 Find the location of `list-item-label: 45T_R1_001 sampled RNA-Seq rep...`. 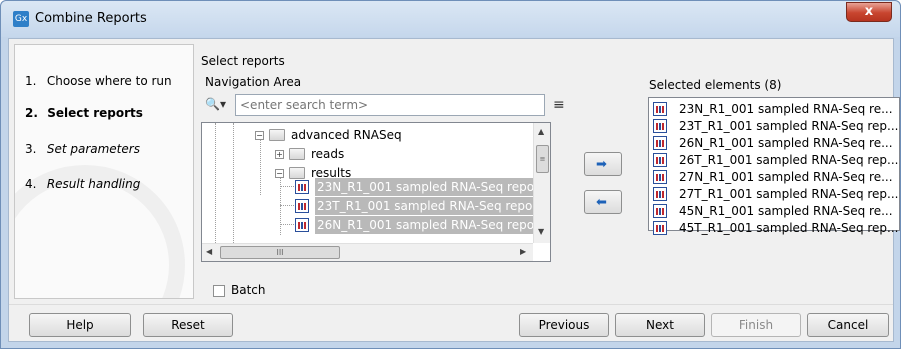

list-item-label: 45T_R1_001 sampled RNA-Seq rep... is located at coordinates (789, 228).